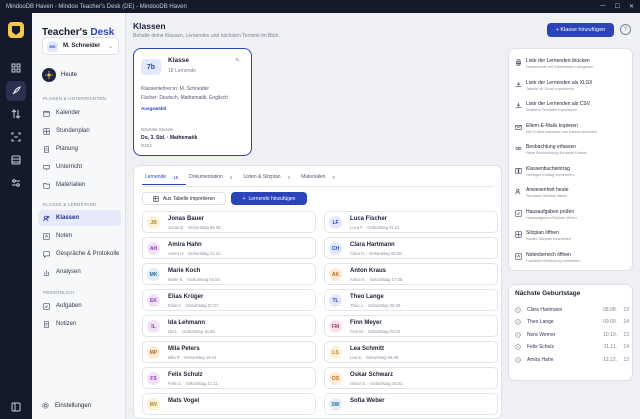  Describe the element at coordinates (59, 292) in the screenshot. I see `section-label-persoenlich: PERSÖNLICH` at that location.